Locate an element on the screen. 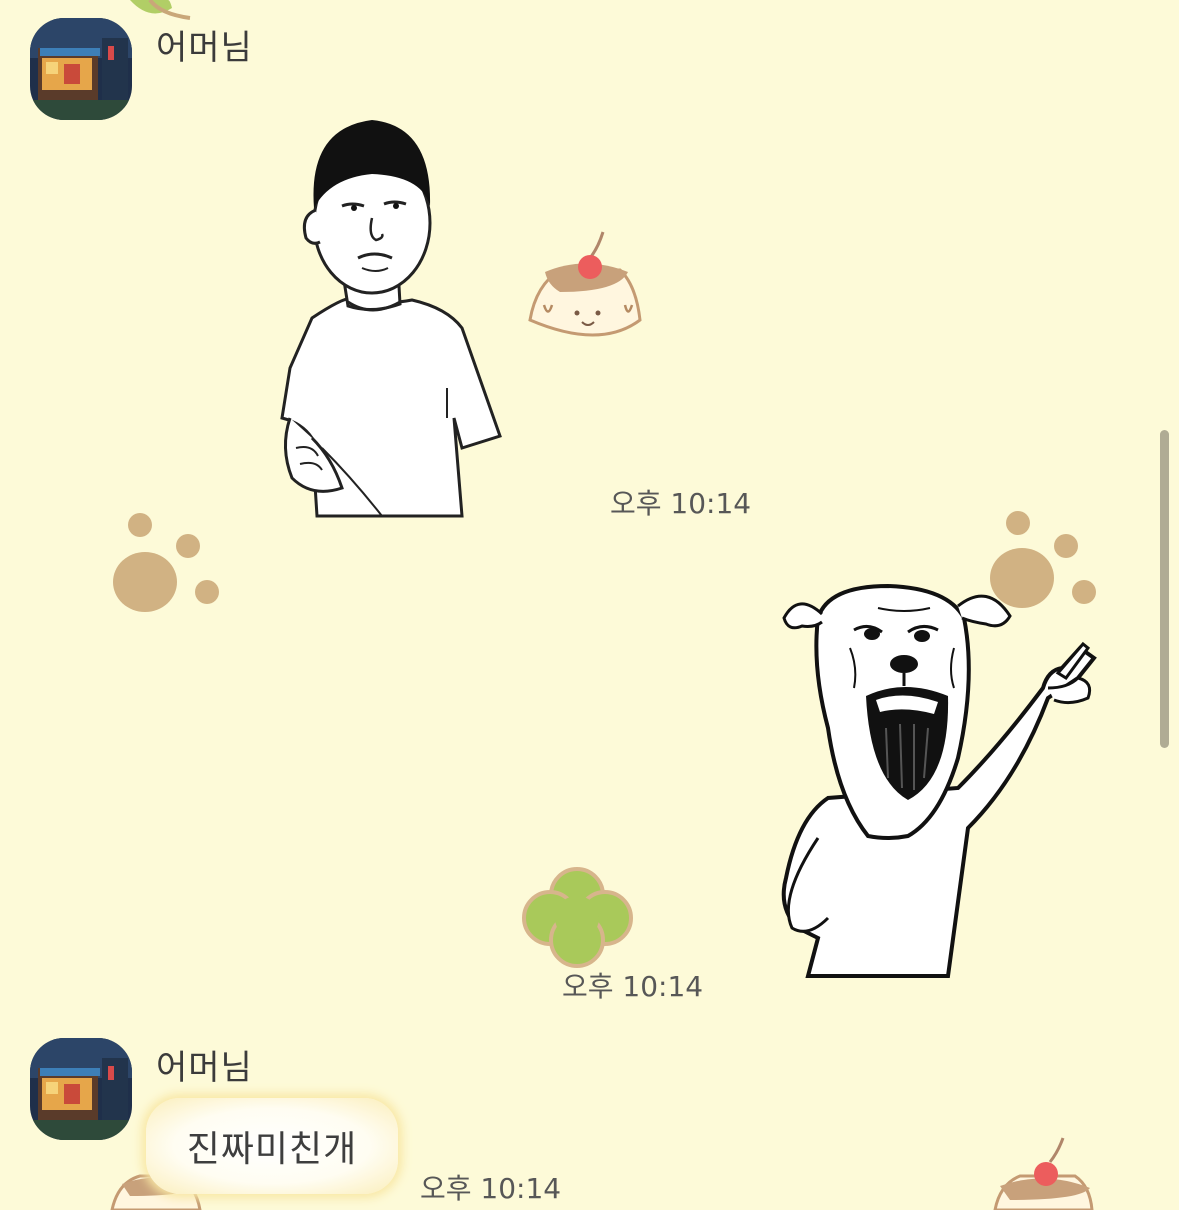 The image size is (1179, 1210). man-lifting-shirt-sticker is located at coordinates (392, 318).